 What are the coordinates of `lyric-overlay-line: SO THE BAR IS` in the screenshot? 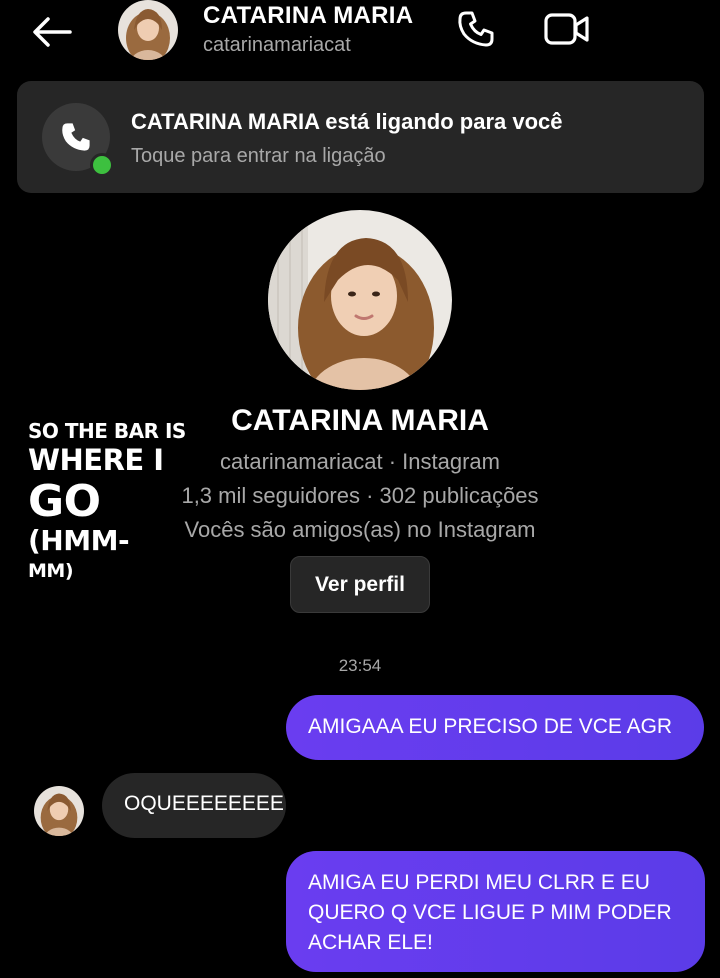 It's located at (107, 431).